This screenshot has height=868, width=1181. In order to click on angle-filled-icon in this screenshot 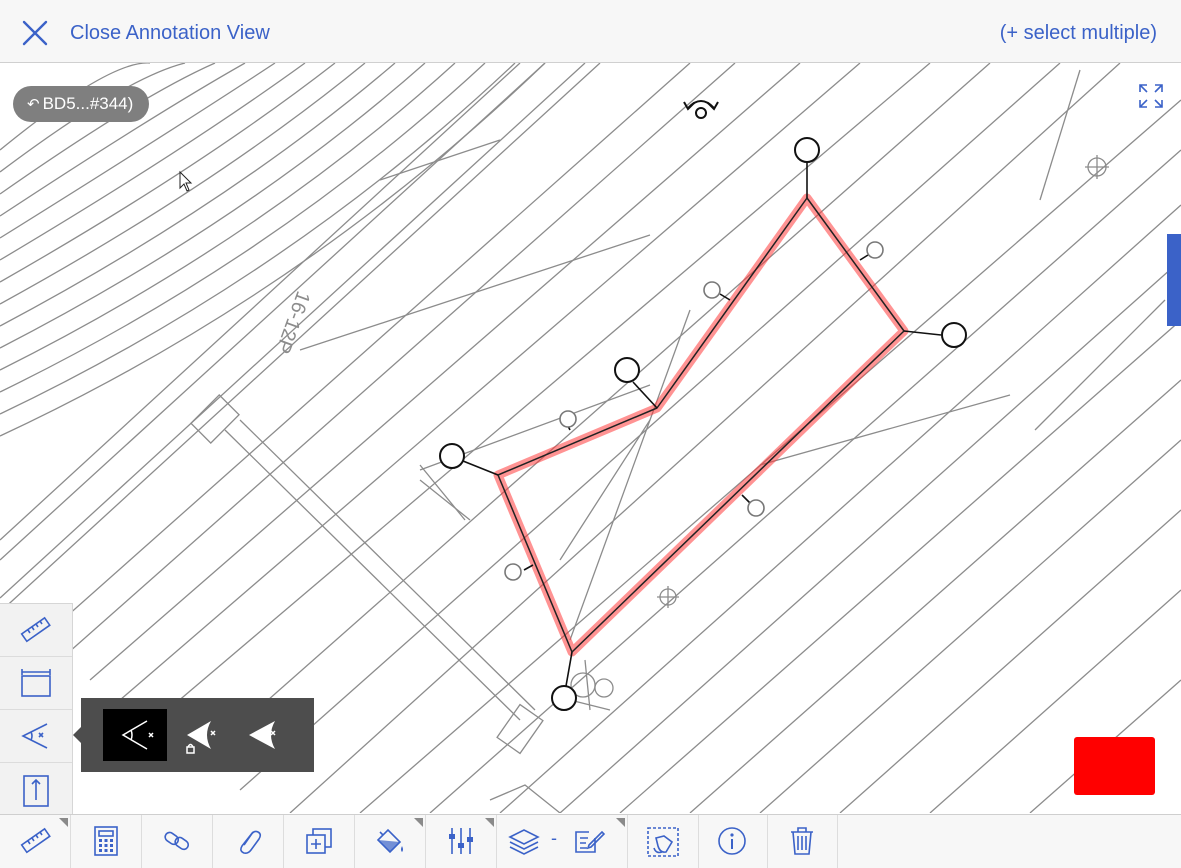, I will do `click(262, 735)`.